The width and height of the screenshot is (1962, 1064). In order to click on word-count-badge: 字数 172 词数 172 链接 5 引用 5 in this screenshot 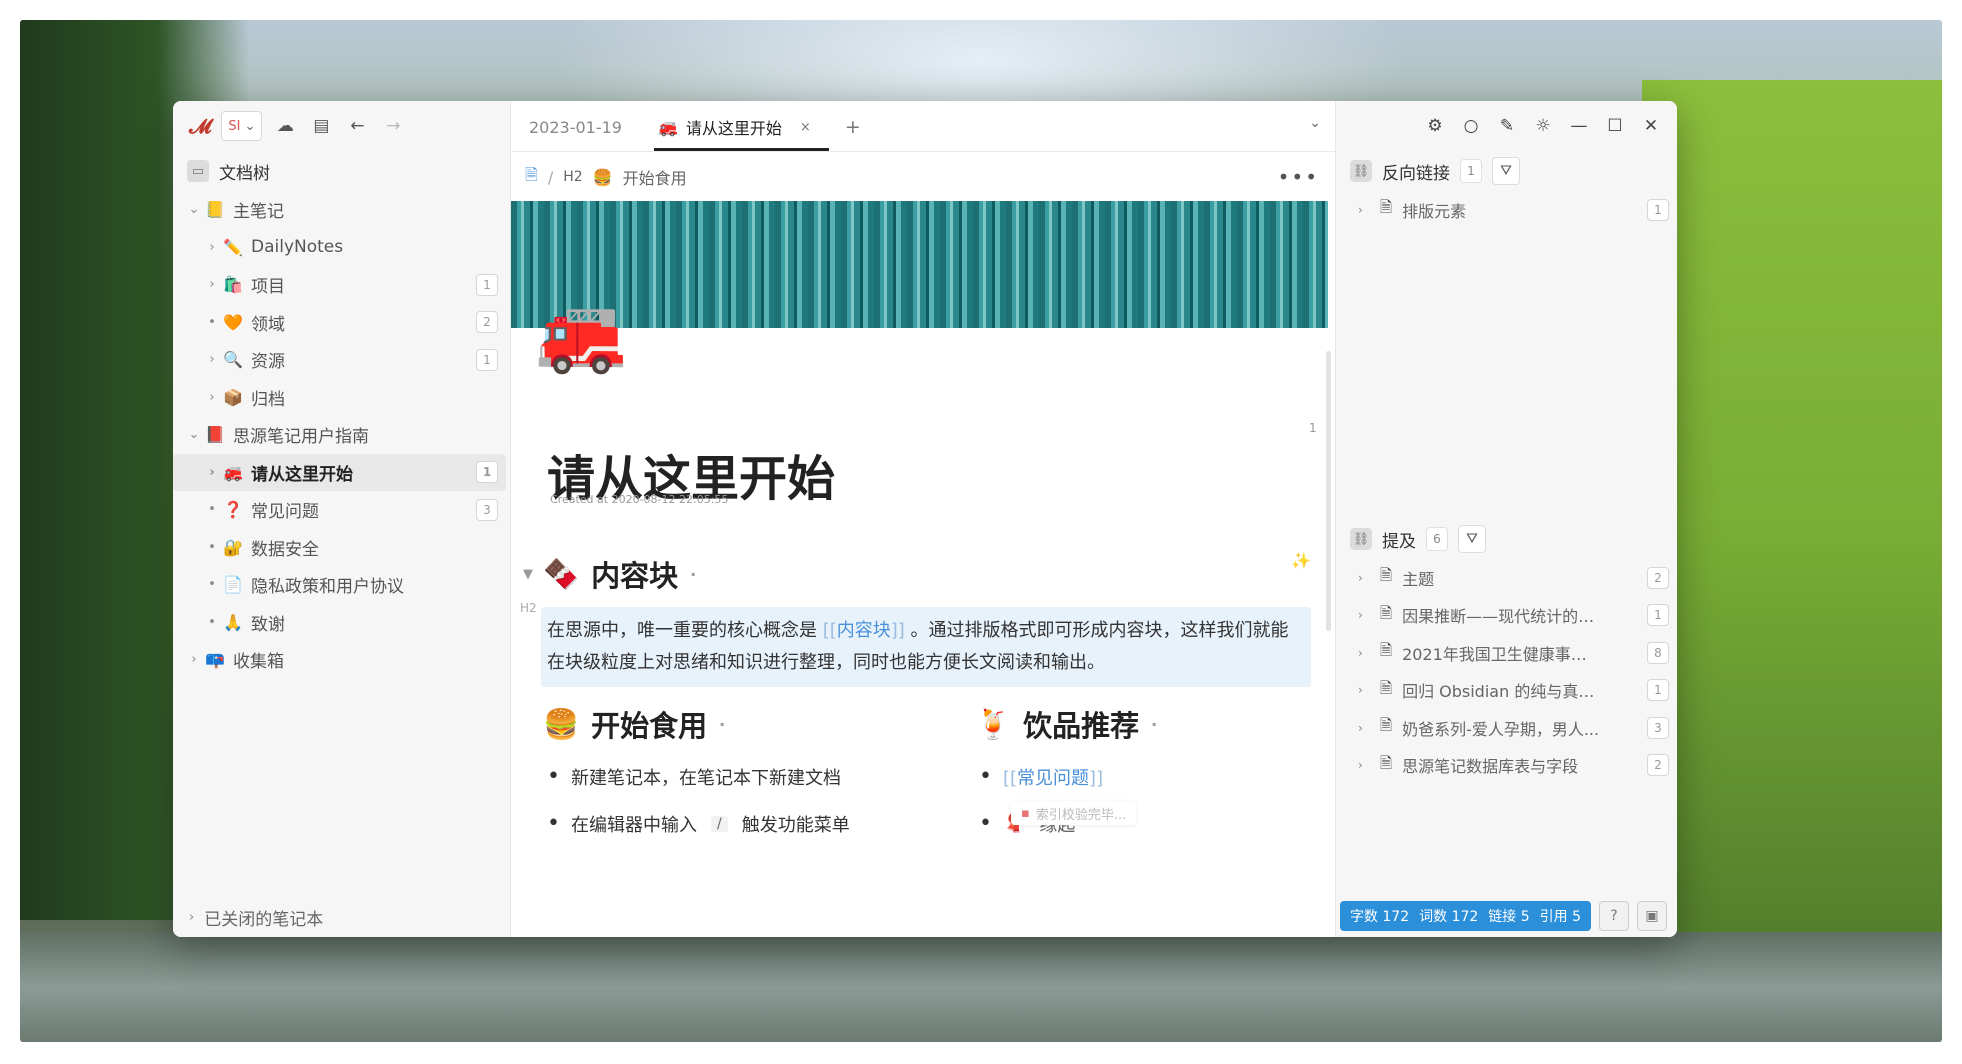, I will do `click(1465, 916)`.